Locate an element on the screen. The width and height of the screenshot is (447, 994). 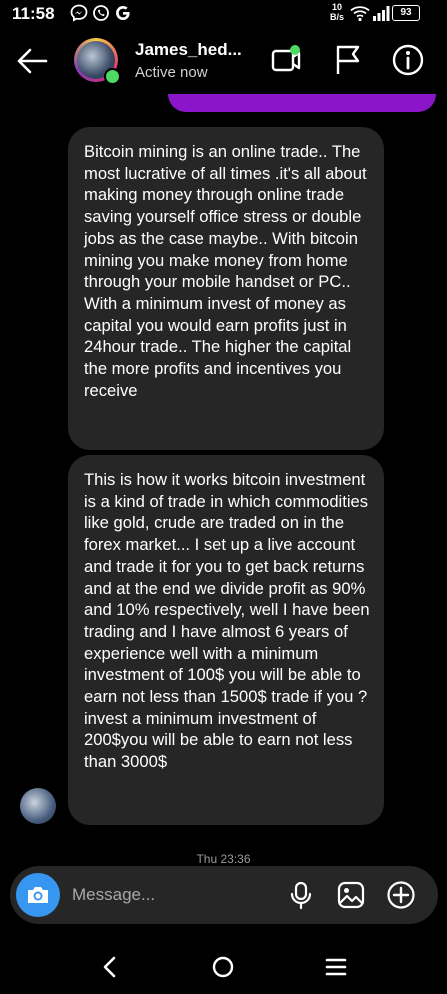
video-call-icon is located at coordinates (286, 60).